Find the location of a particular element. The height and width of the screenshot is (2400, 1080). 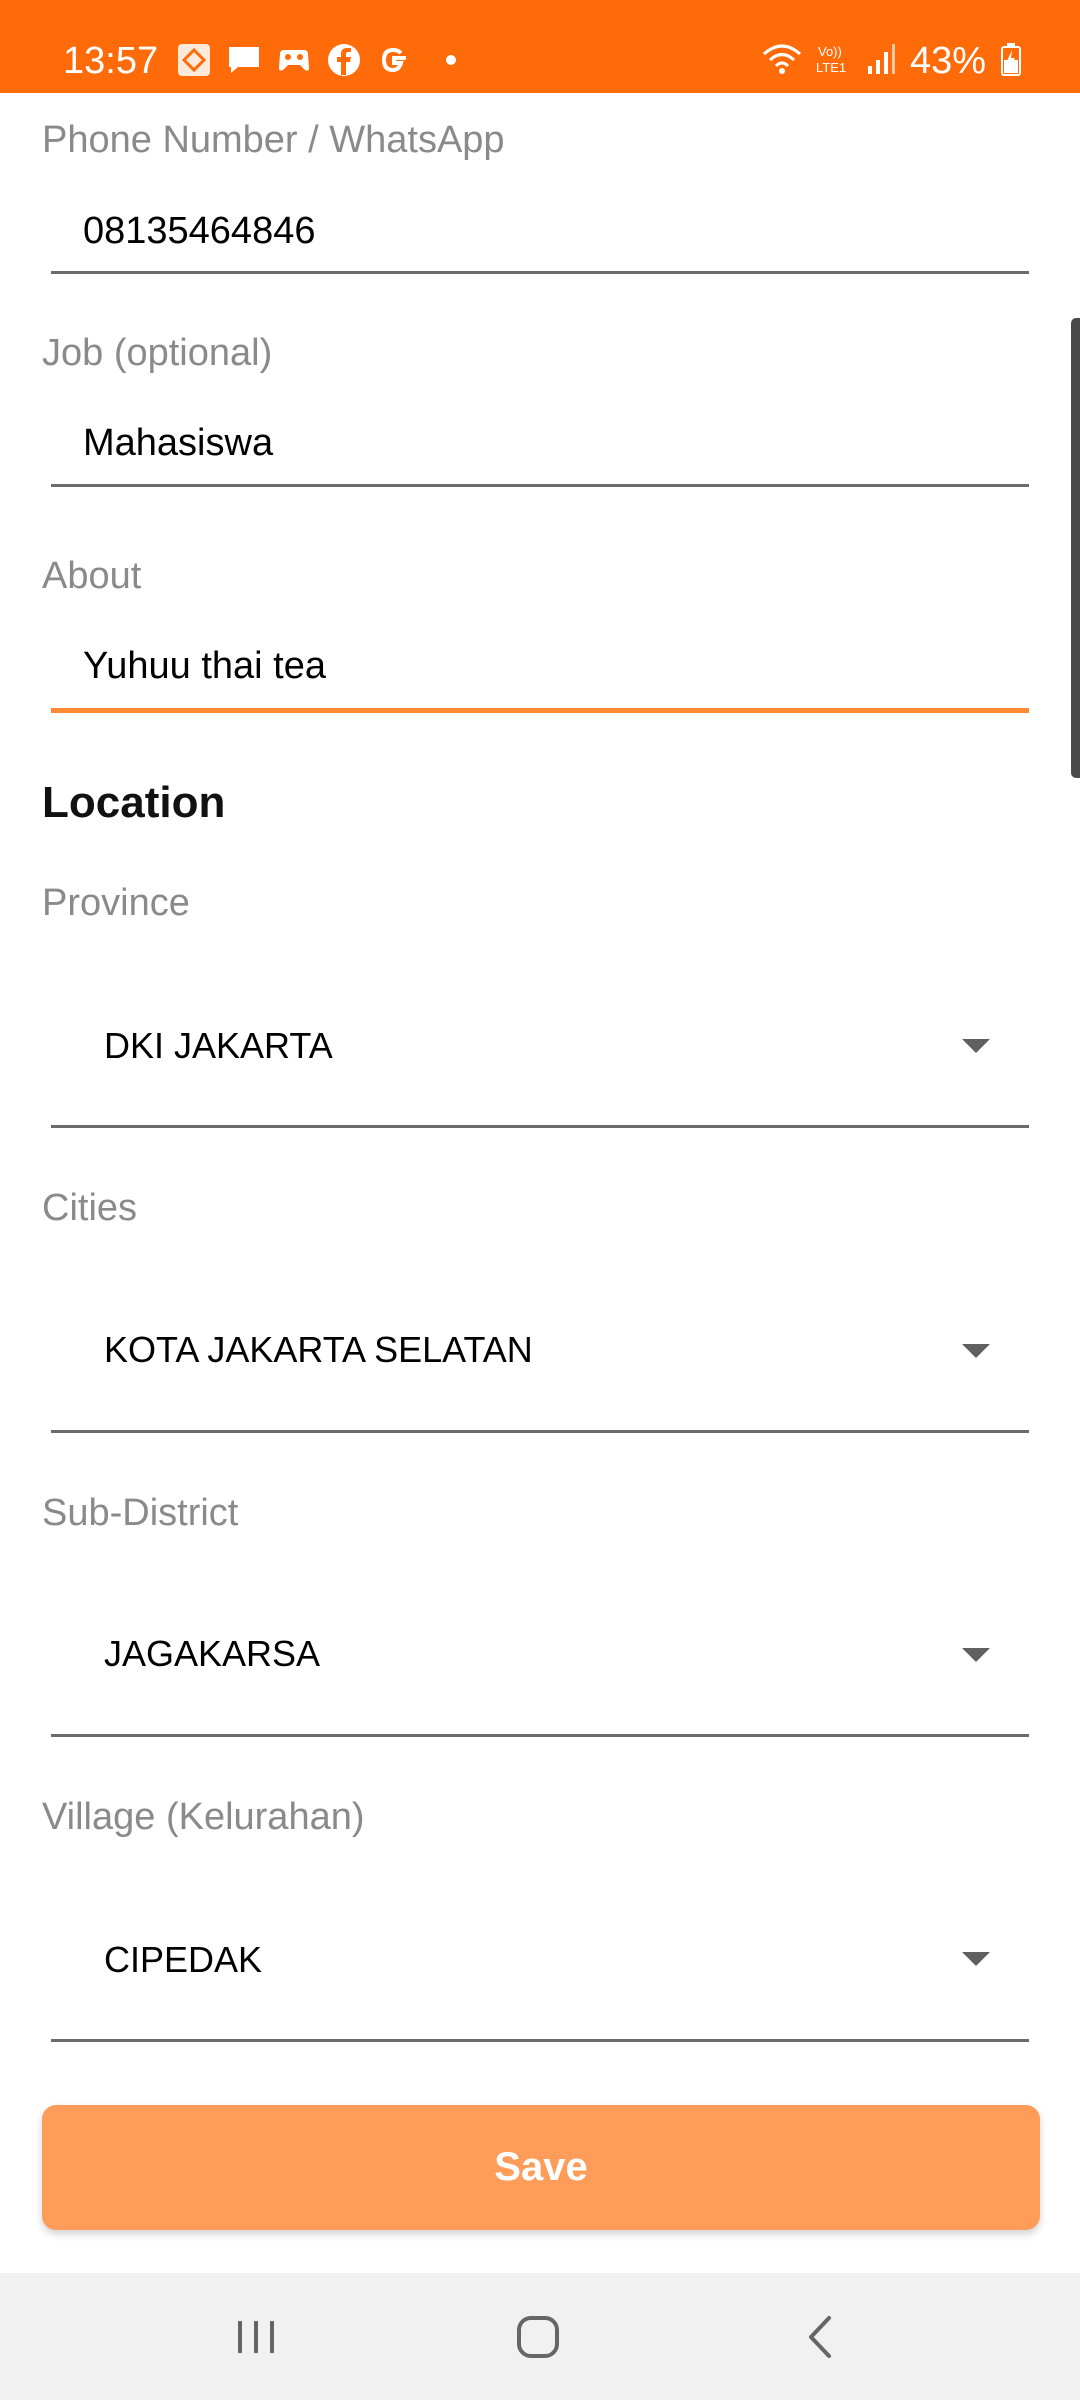

recents-button is located at coordinates (256, 2337).